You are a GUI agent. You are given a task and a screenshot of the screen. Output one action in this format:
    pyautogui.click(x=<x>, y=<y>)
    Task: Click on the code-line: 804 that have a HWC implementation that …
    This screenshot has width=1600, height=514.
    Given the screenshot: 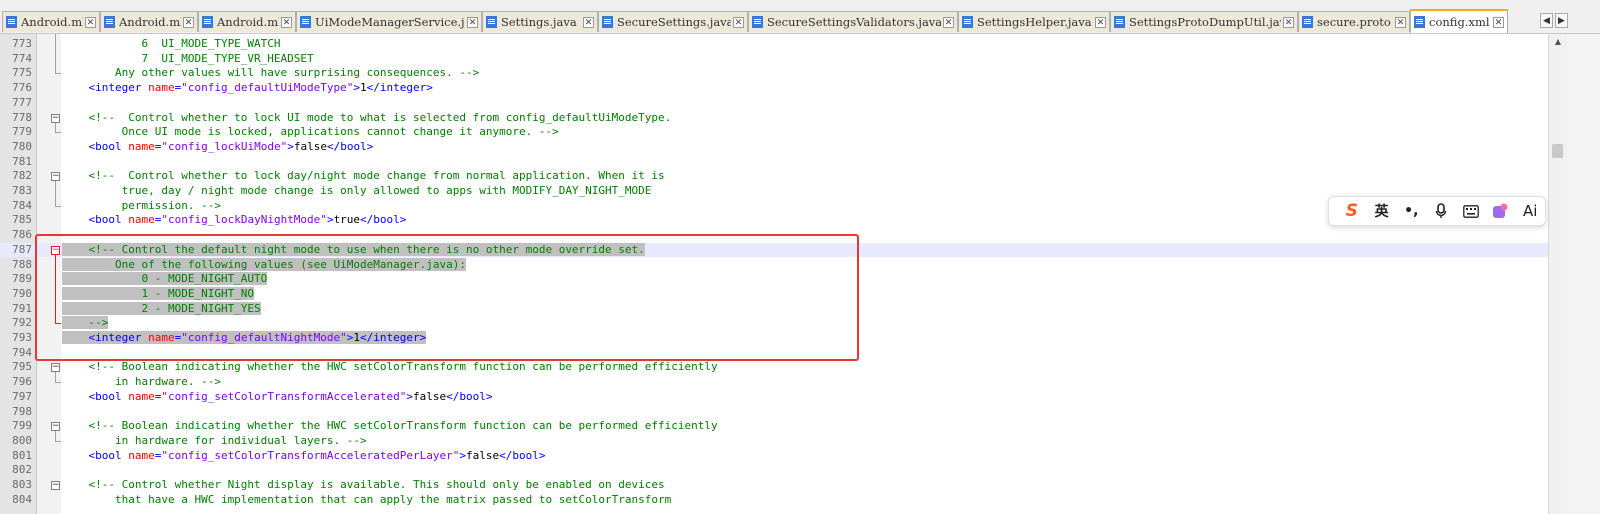 What is the action you would take?
    pyautogui.click(x=774, y=500)
    